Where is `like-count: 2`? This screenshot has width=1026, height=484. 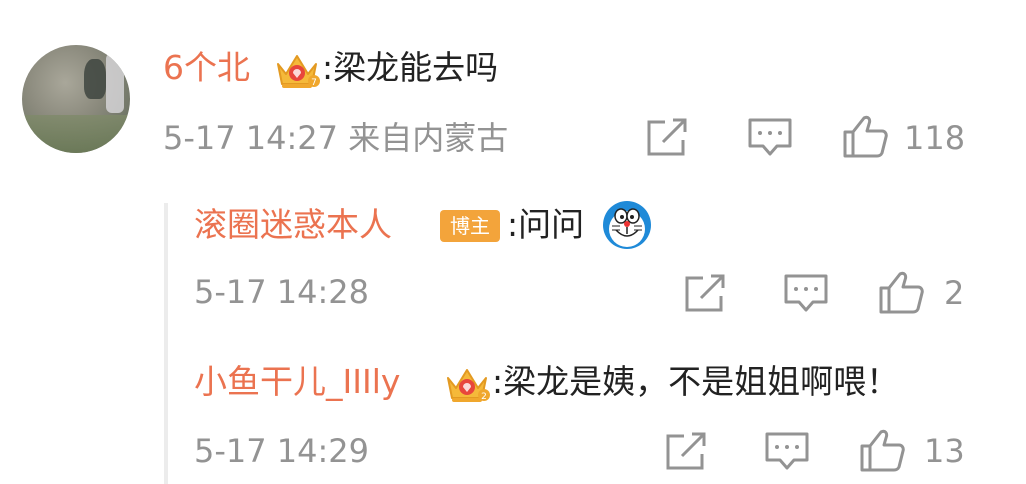 like-count: 2 is located at coordinates (954, 293).